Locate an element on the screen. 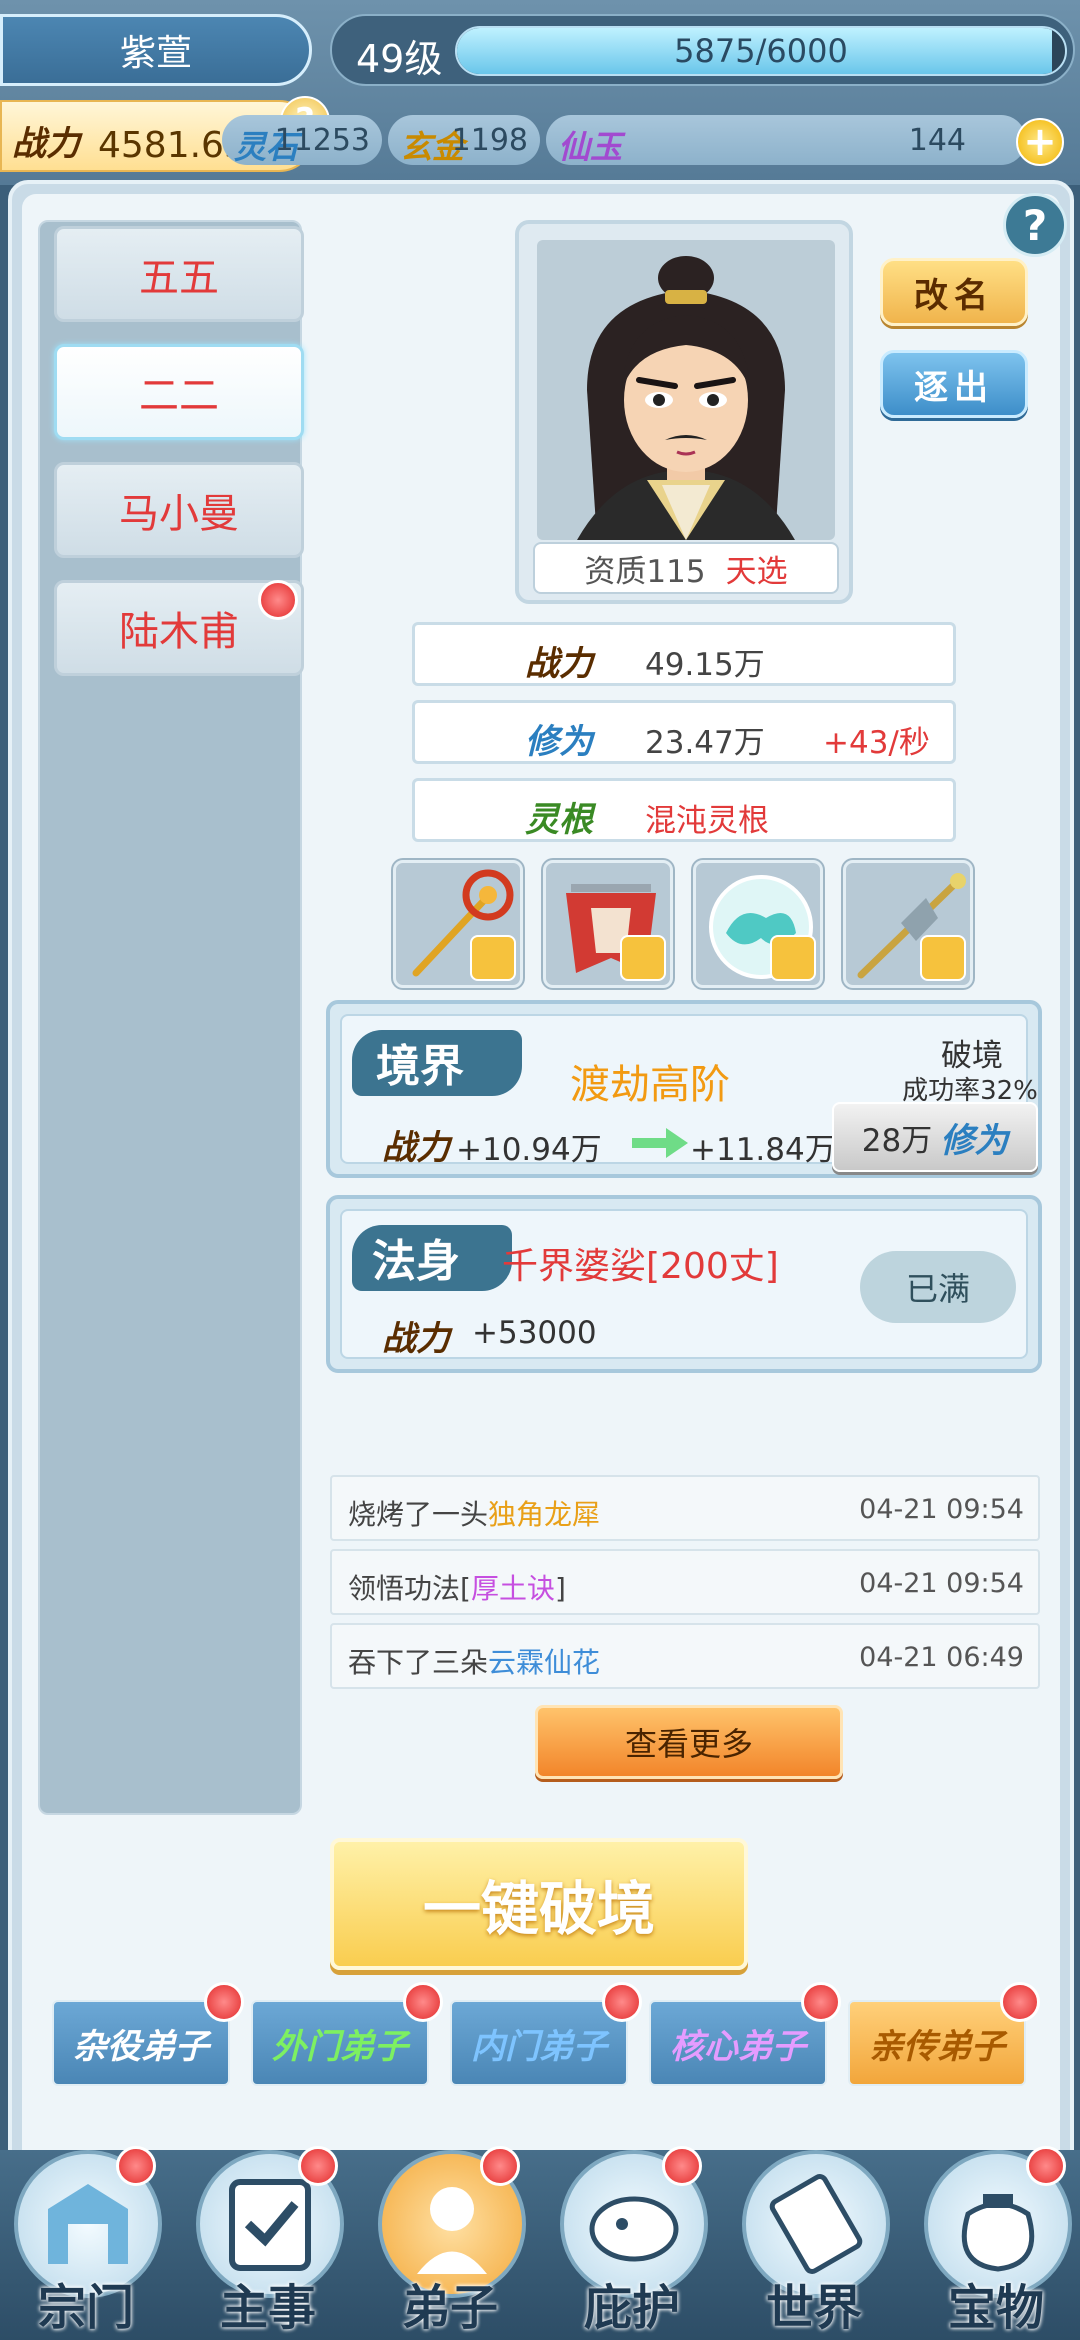  arrow-right-icon is located at coordinates (660, 1143).